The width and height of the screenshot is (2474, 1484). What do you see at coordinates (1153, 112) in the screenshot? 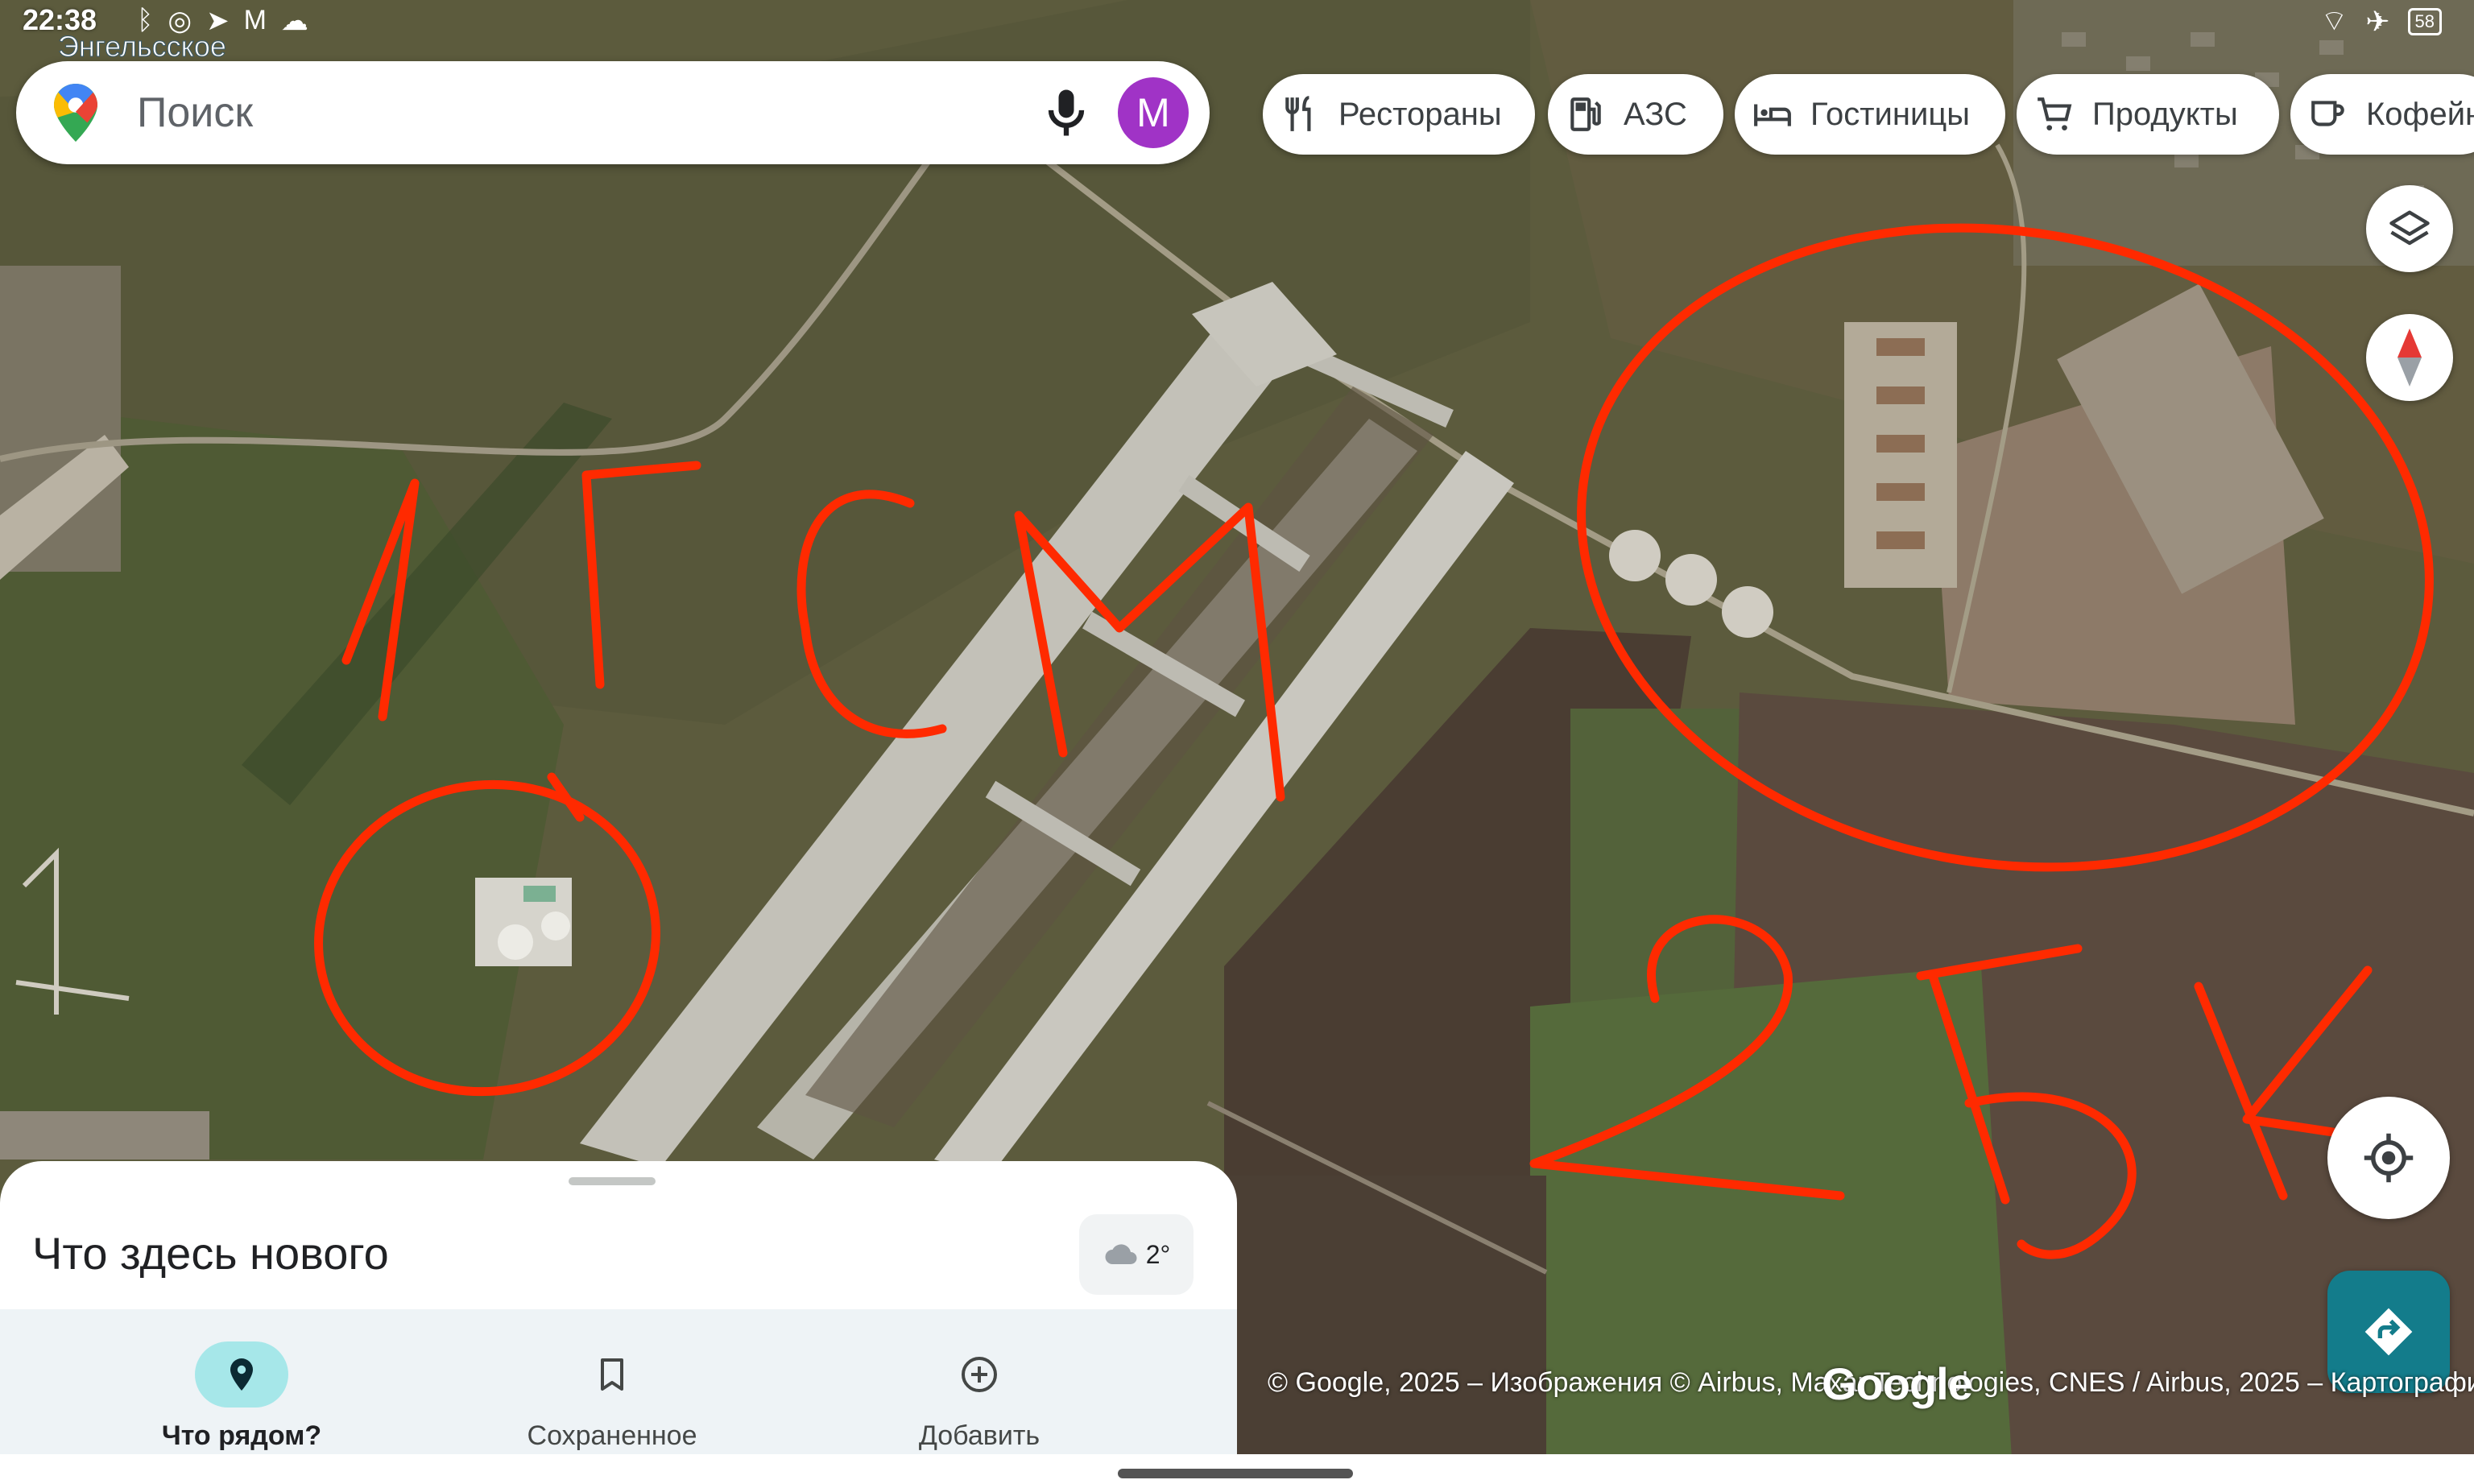
I see `account-avatar: М` at bounding box center [1153, 112].